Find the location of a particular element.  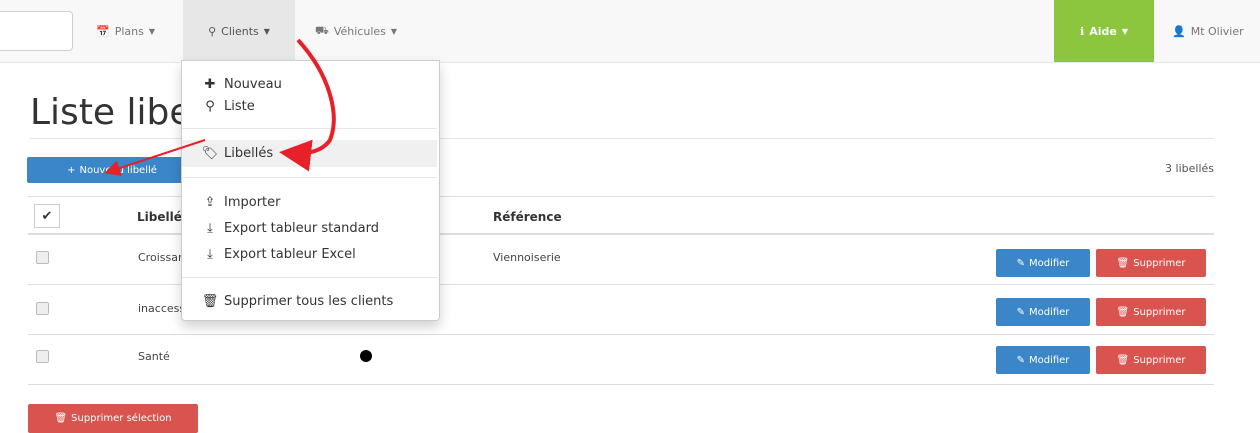

label-color-dot is located at coordinates (366, 356).